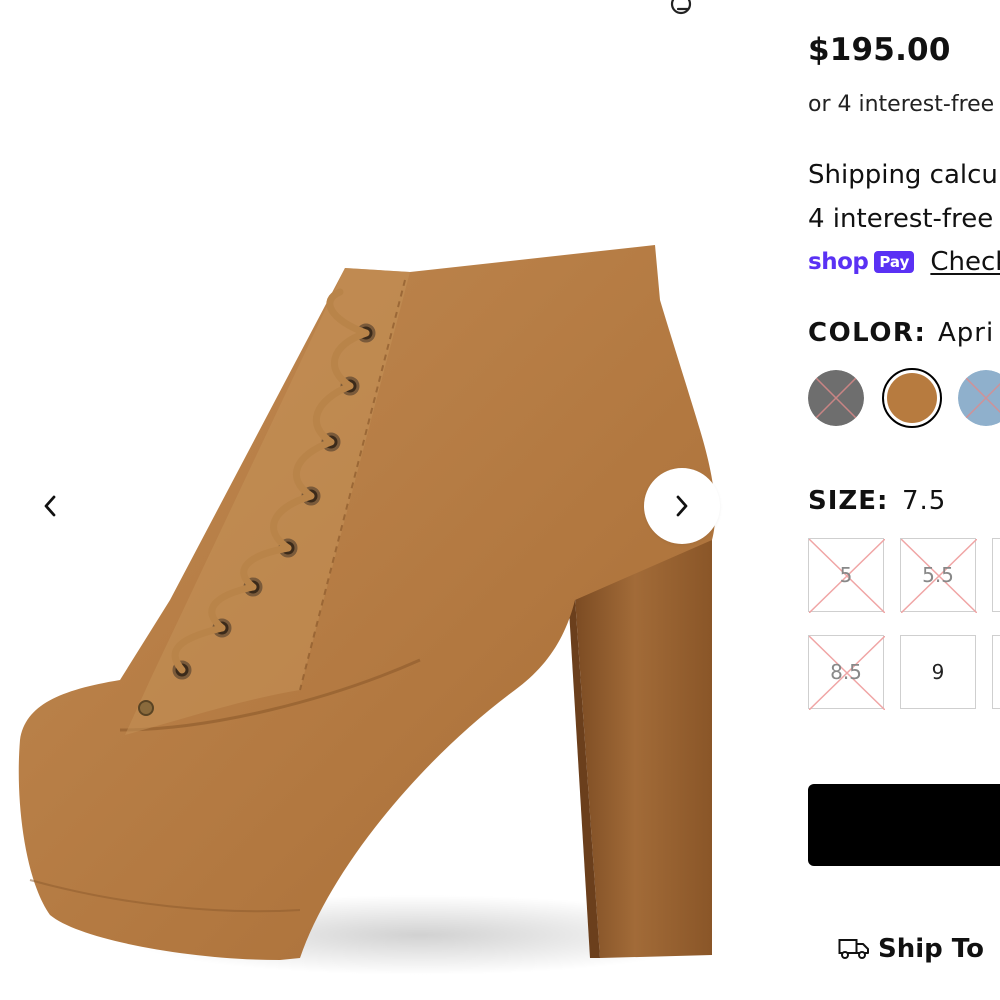 This screenshot has width=1000, height=1000. I want to click on size-value: 7.5, so click(924, 501).